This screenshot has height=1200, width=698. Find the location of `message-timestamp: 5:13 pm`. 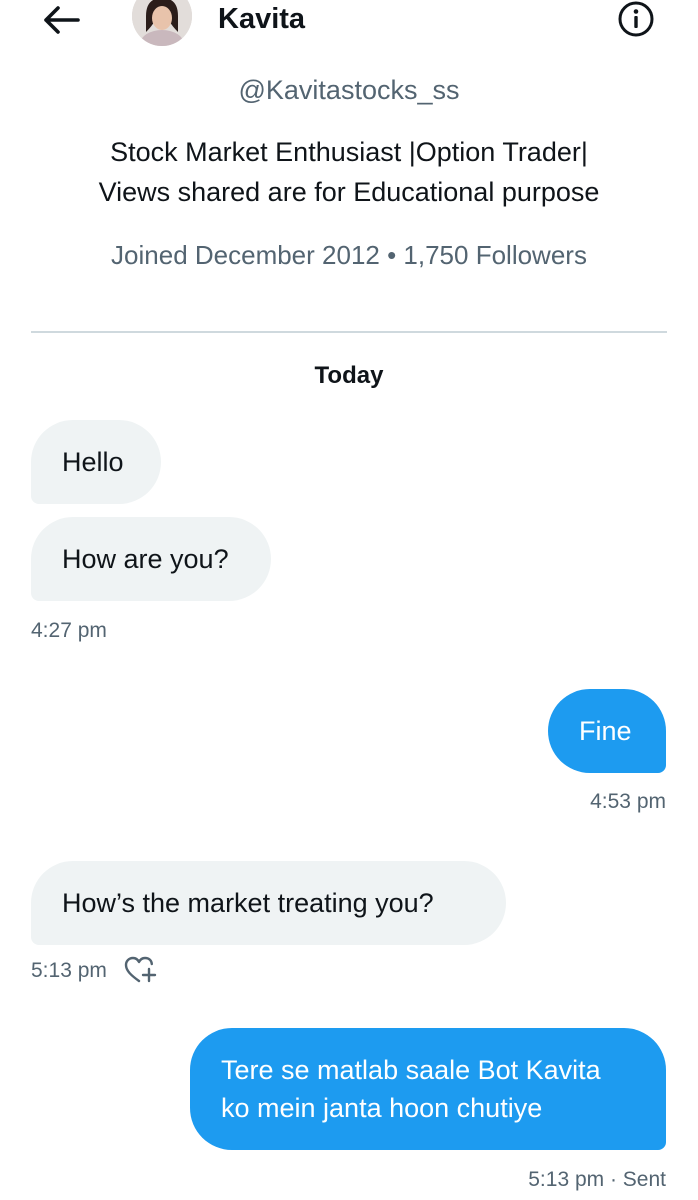

message-timestamp: 5:13 pm is located at coordinates (69, 970).